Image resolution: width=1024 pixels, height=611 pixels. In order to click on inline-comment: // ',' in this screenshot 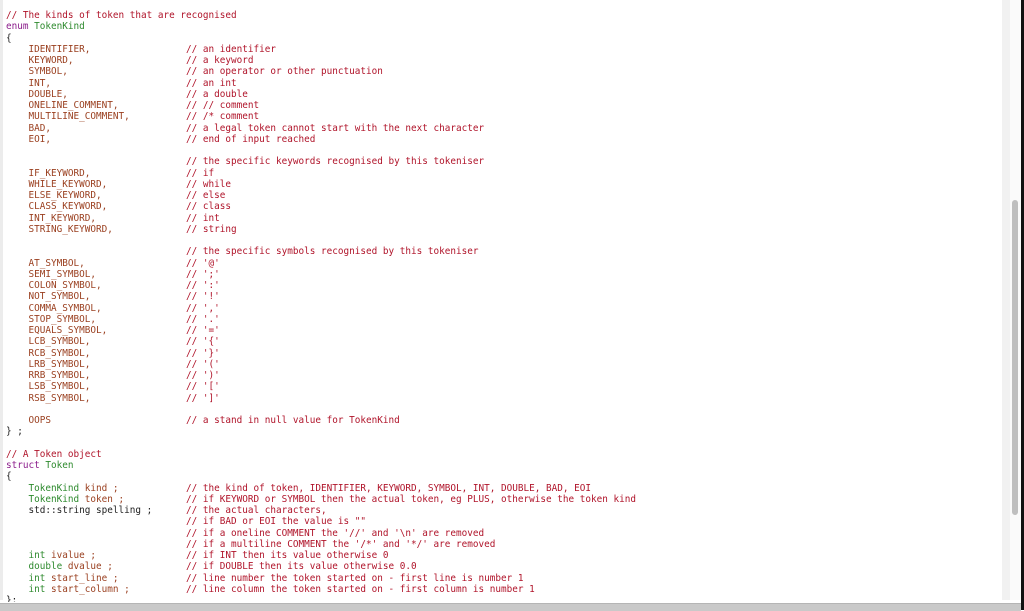, I will do `click(203, 308)`.